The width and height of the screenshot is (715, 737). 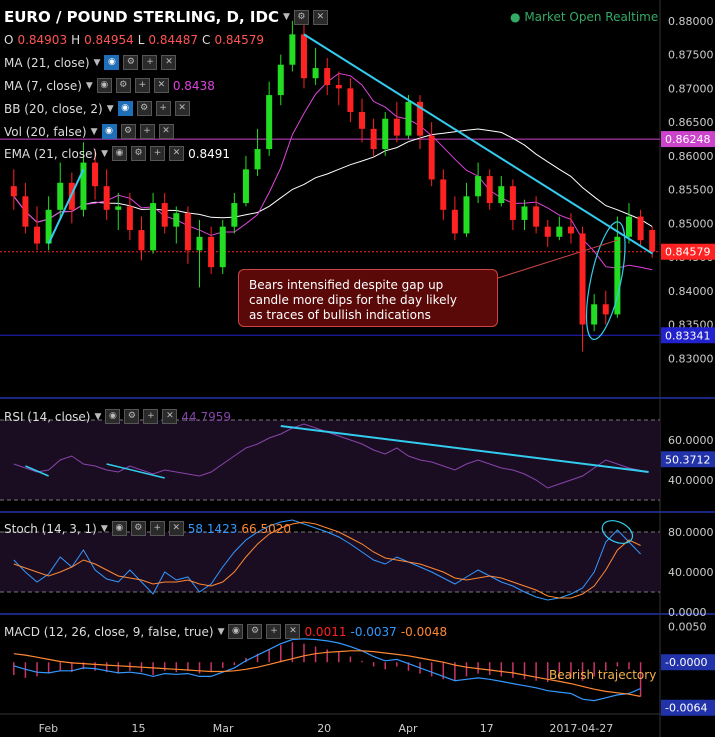 What do you see at coordinates (50, 528) in the screenshot?
I see `stoch-label: Stoch (14, 3, 1)` at bounding box center [50, 528].